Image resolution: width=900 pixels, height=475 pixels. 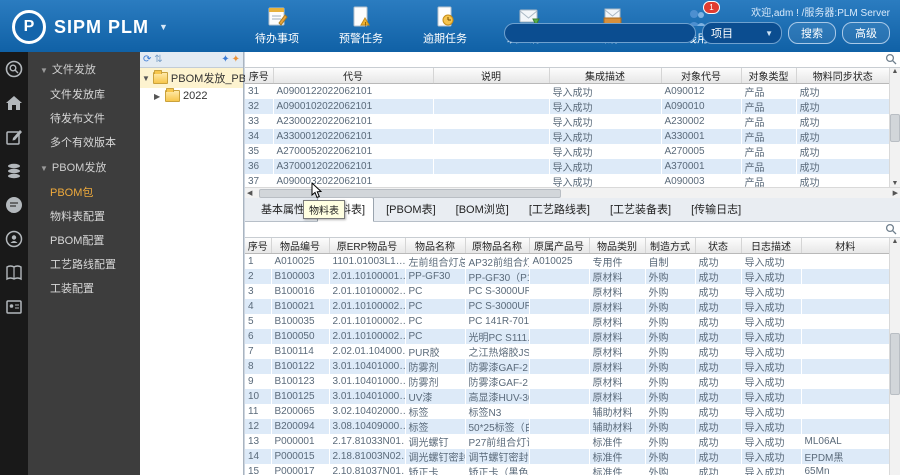 What do you see at coordinates (300, 246) in the screenshot?
I see `column-header: 物品编号` at bounding box center [300, 246].